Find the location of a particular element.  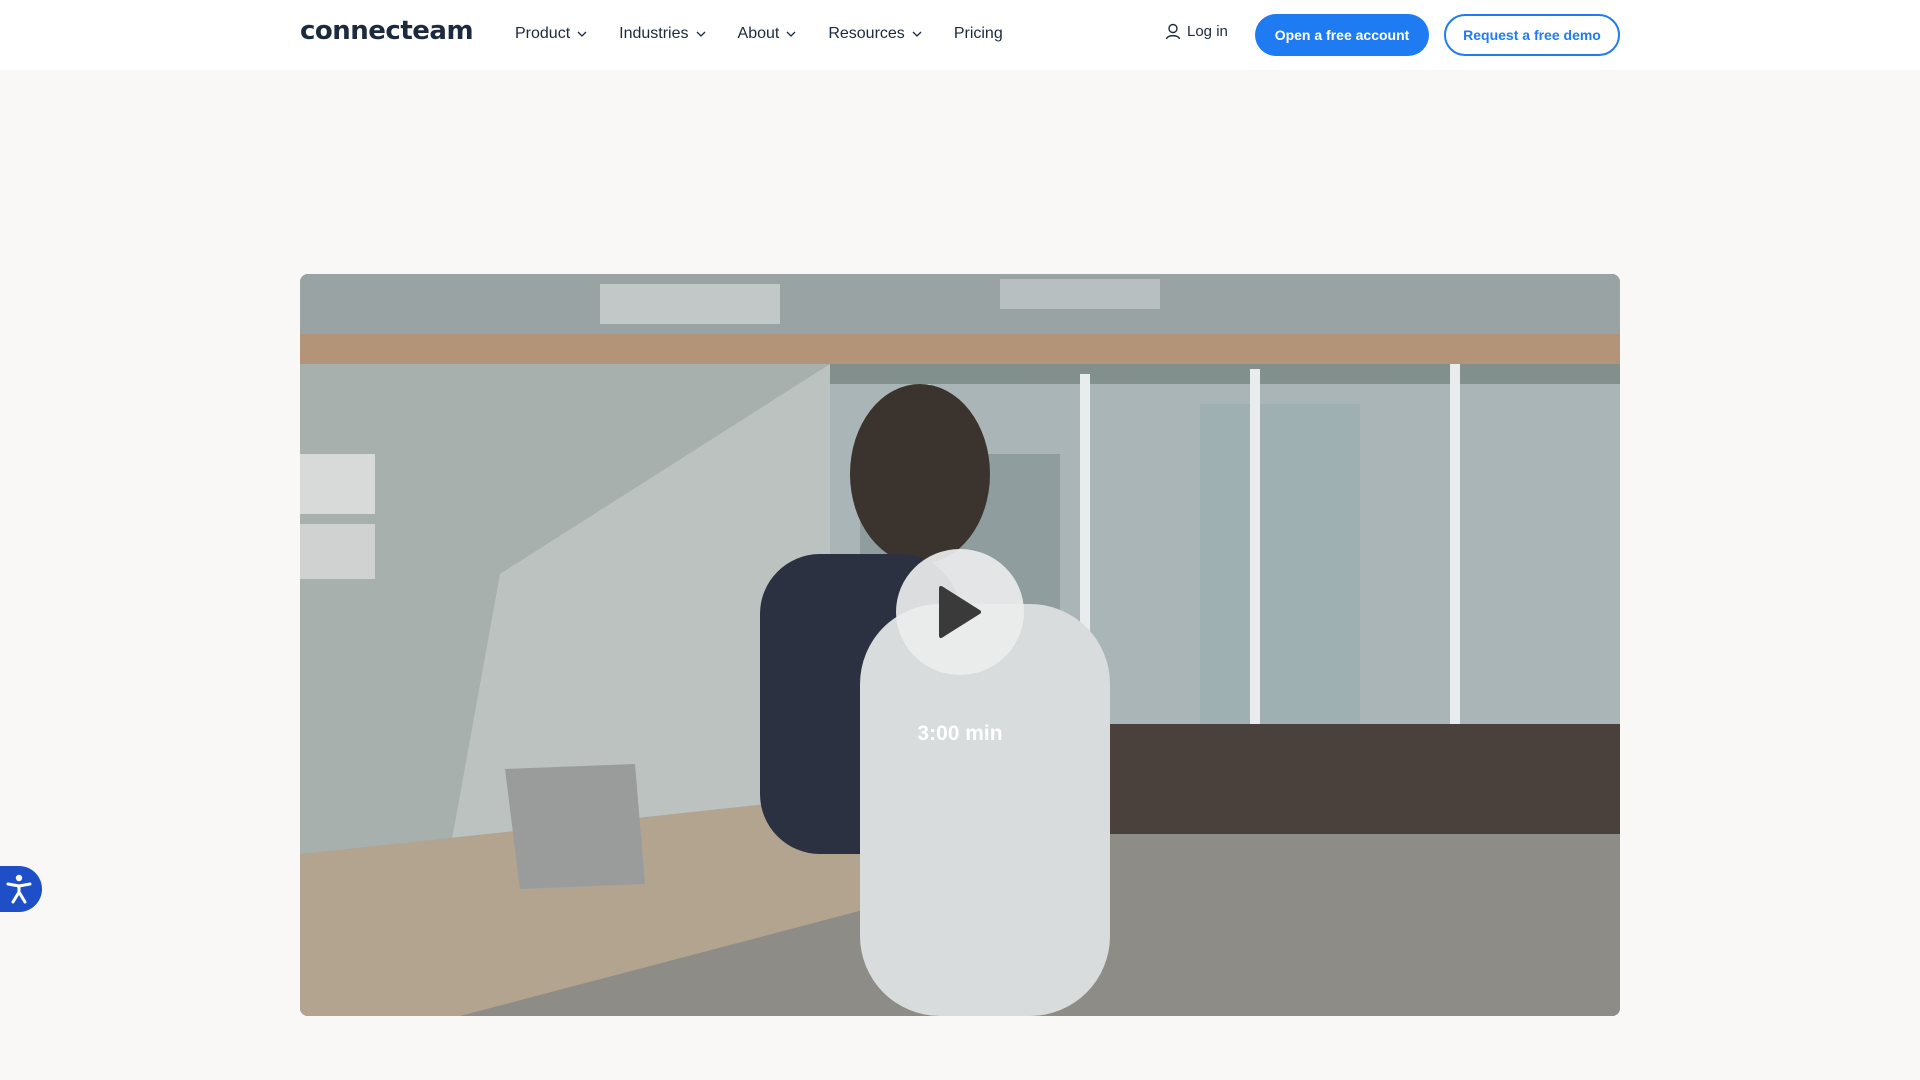

nav-item-product: Product is located at coordinates (551, 34).